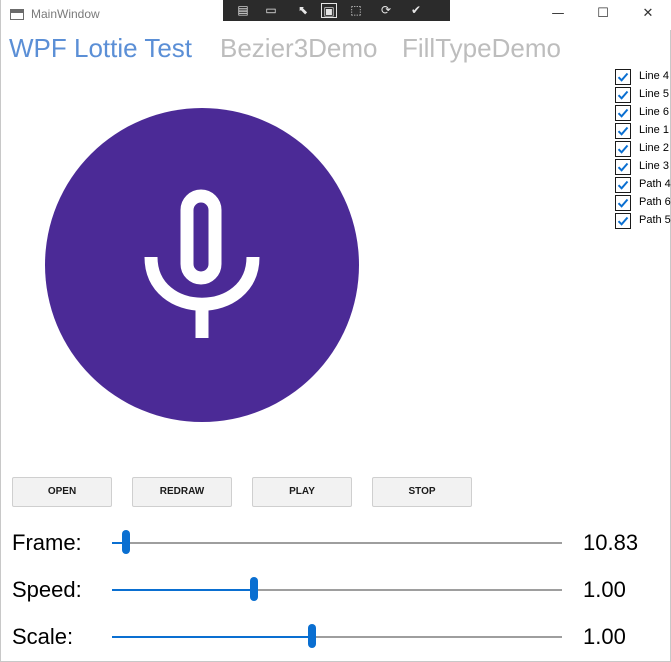 The image size is (671, 662). I want to click on close-button: ✕, so click(648, 14).